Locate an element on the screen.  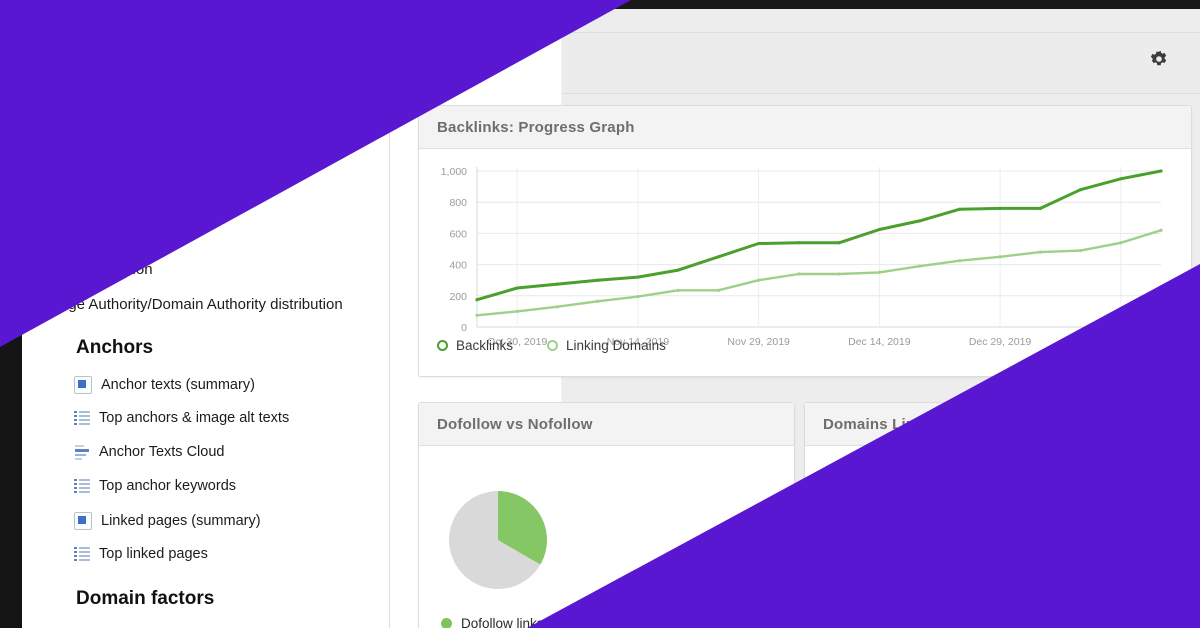
sidebar-section-heading-anchors: Anchors is located at coordinates (115, 347).